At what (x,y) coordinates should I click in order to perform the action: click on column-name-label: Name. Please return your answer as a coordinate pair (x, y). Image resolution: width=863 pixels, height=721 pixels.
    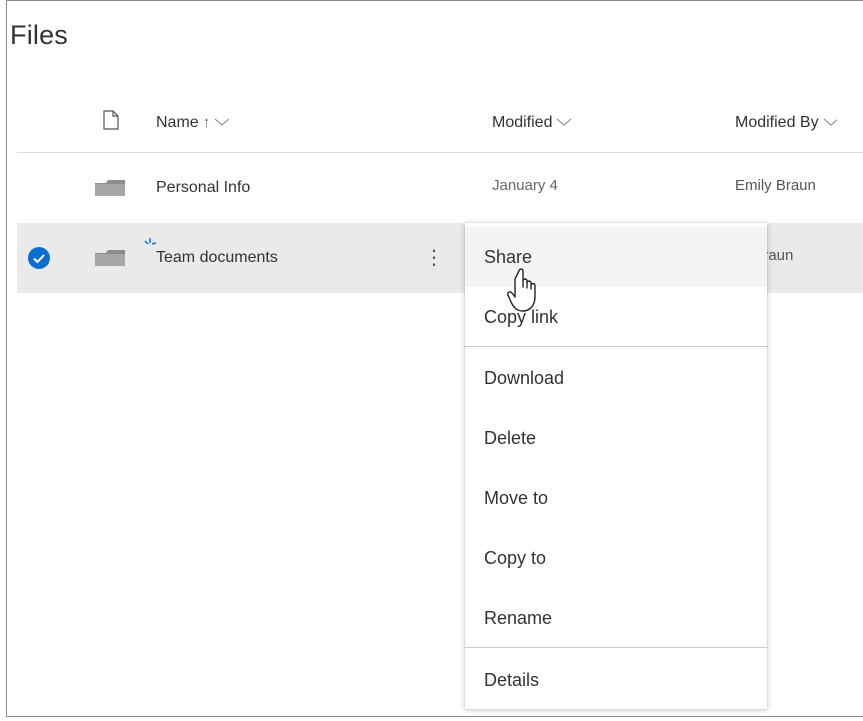
    Looking at the image, I should click on (177, 123).